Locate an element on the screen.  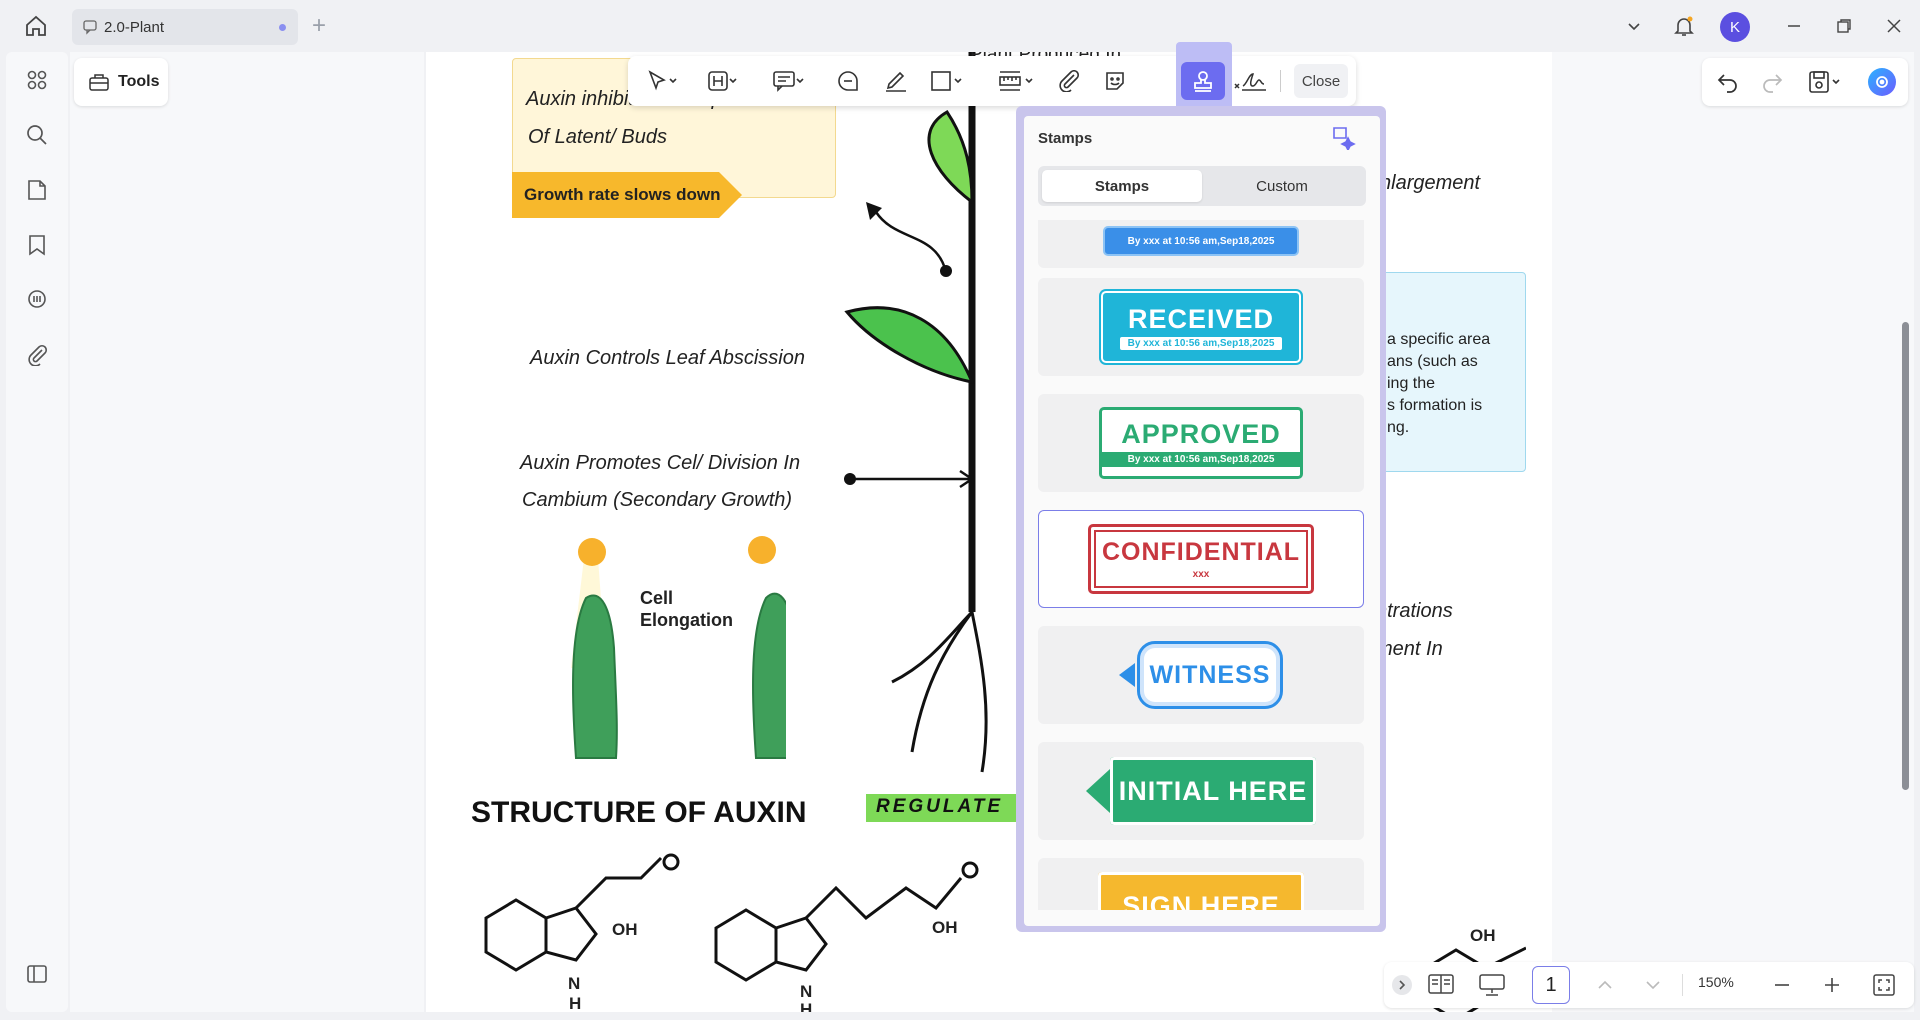
pen-tool-icon is located at coordinates (896, 81).